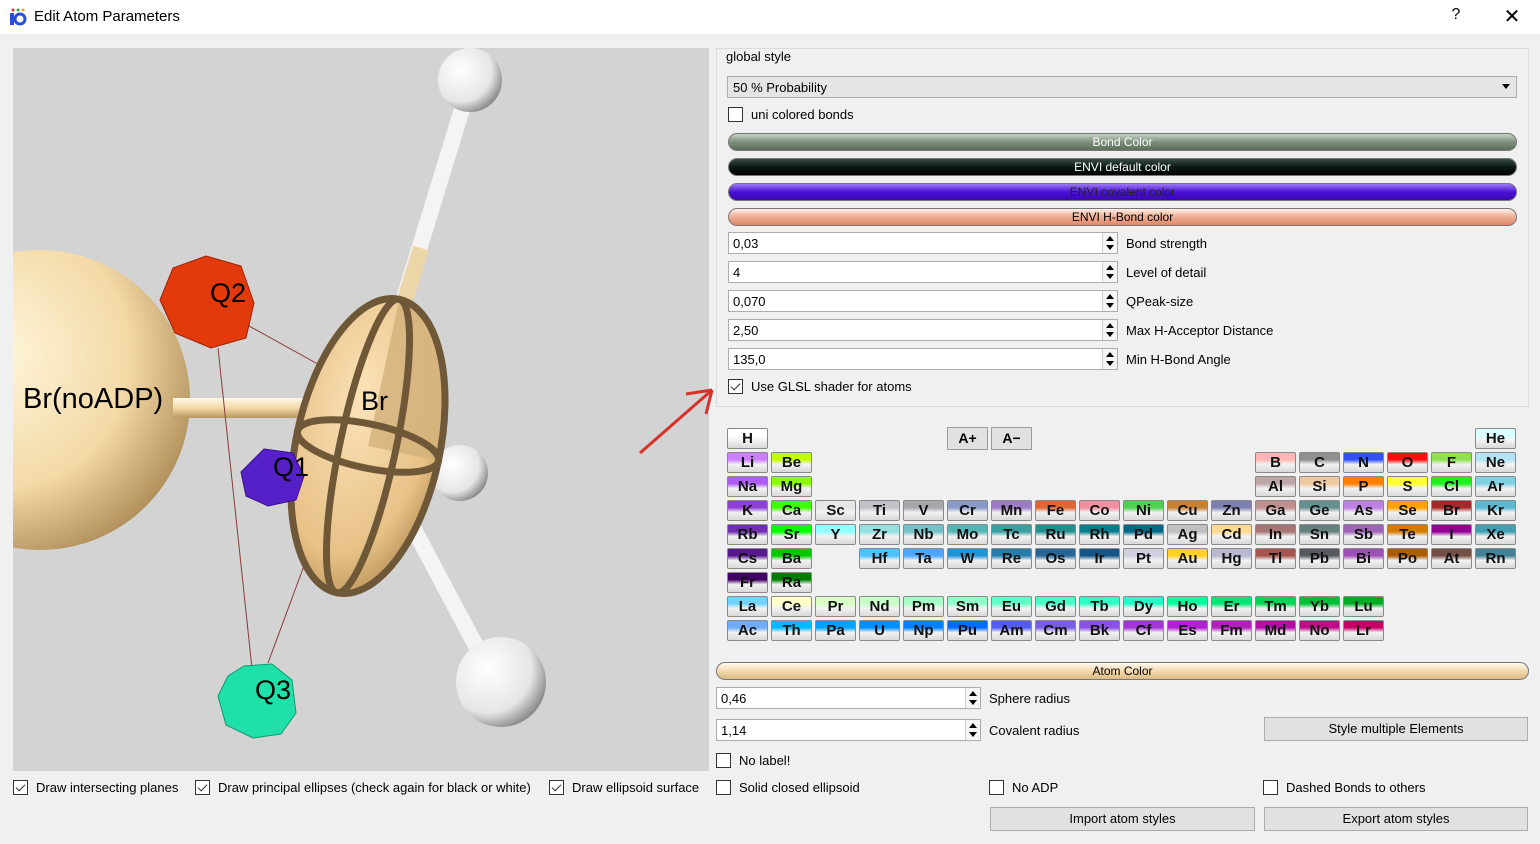  What do you see at coordinates (1187, 630) in the screenshot?
I see `element-es-button: Es` at bounding box center [1187, 630].